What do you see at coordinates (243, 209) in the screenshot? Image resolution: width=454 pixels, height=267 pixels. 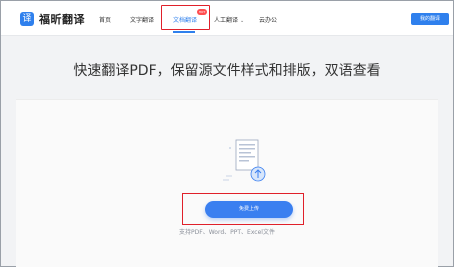 I see `highlight-box-upload-button` at bounding box center [243, 209].